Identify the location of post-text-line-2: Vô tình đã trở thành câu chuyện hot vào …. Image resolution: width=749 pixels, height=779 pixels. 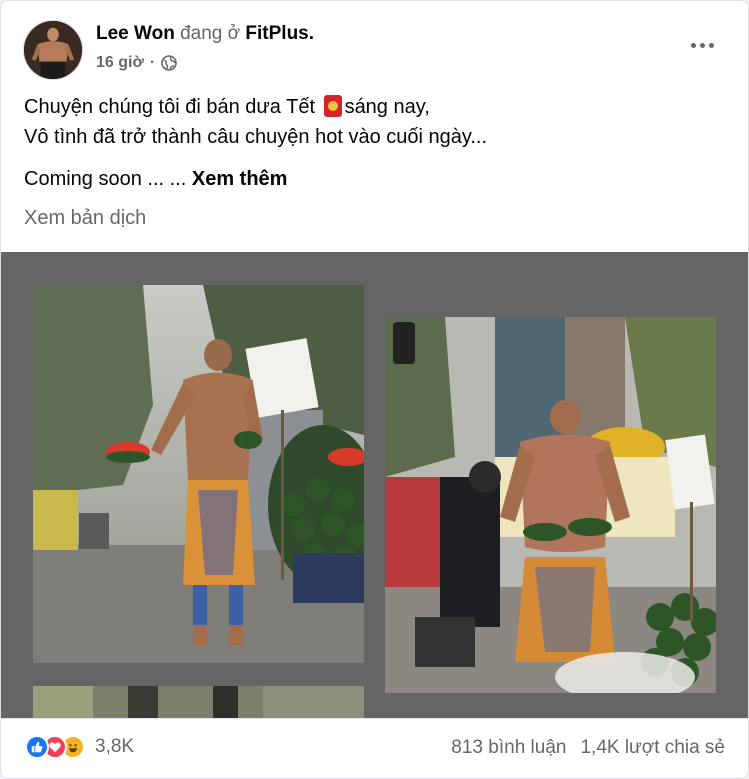
(256, 137).